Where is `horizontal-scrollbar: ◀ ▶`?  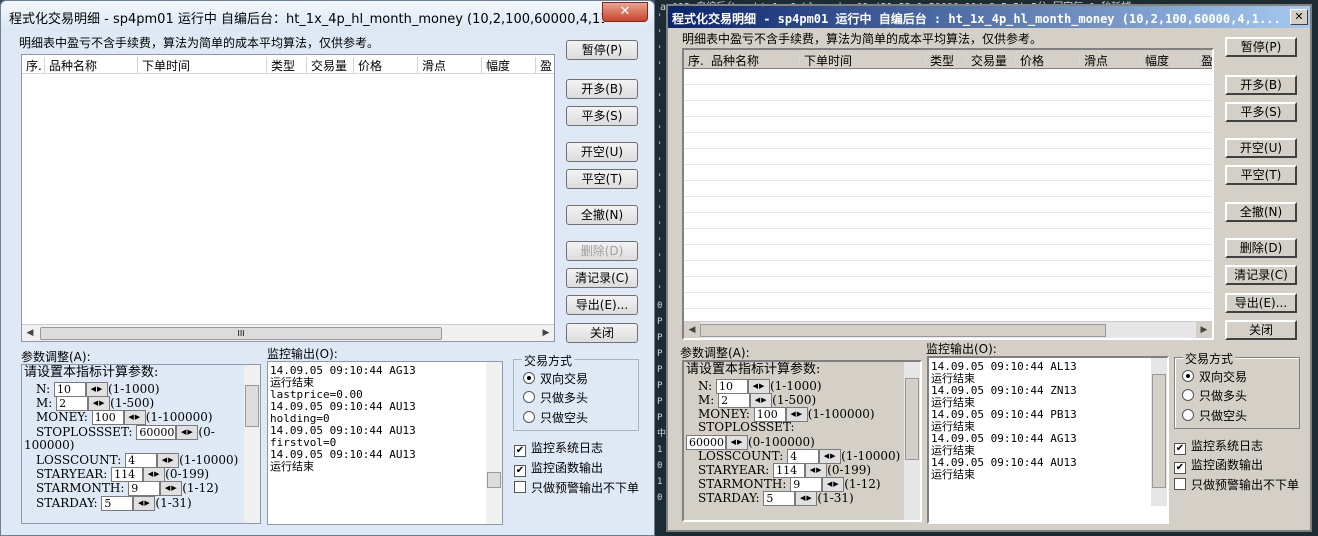
horizontal-scrollbar: ◀ ▶ is located at coordinates (948, 329).